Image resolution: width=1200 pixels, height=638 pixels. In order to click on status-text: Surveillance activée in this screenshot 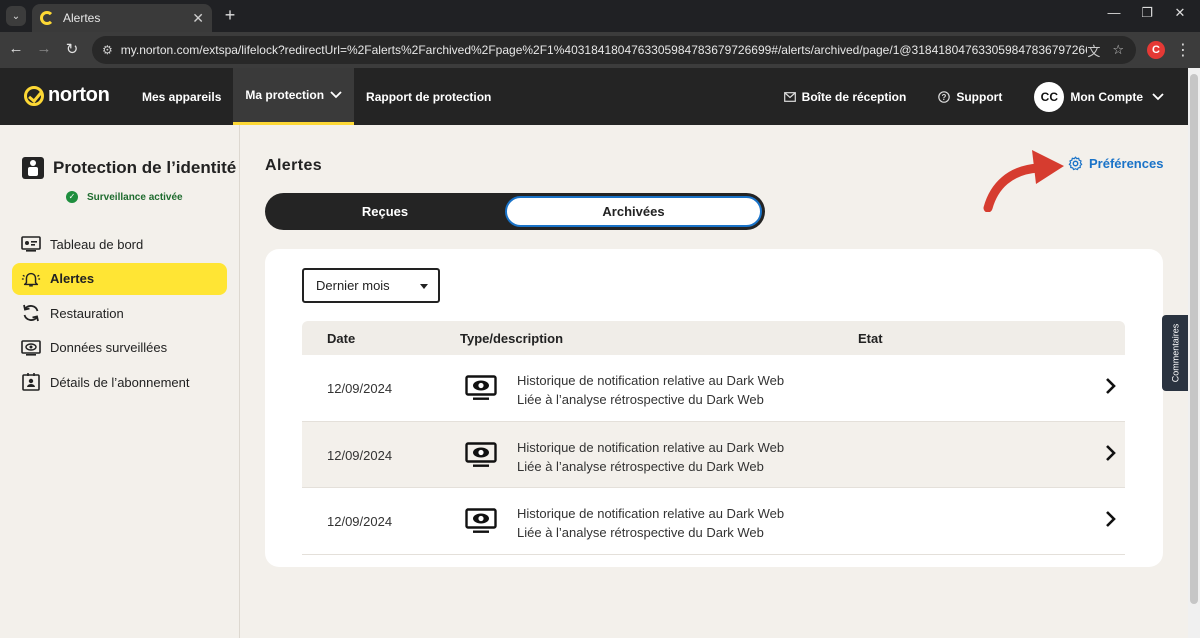, I will do `click(135, 197)`.